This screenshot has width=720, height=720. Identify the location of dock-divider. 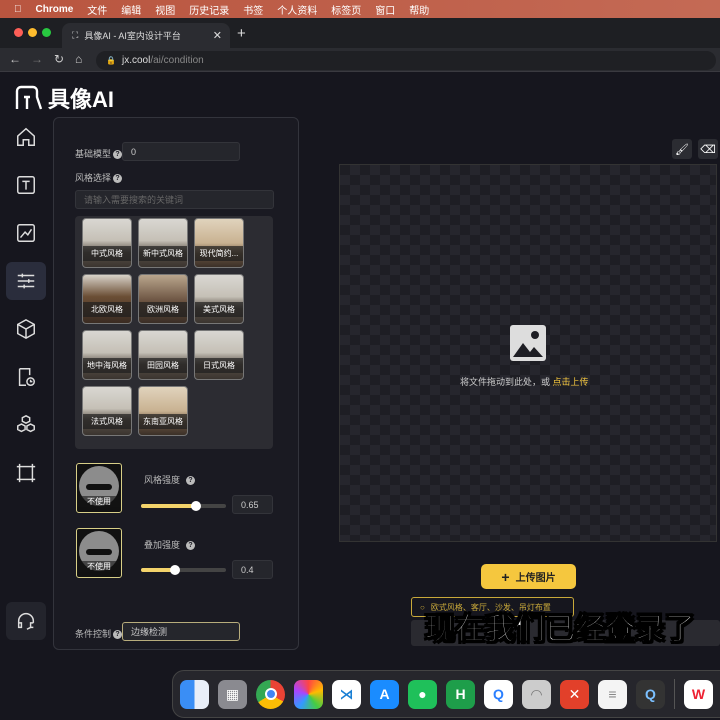
(674, 694).